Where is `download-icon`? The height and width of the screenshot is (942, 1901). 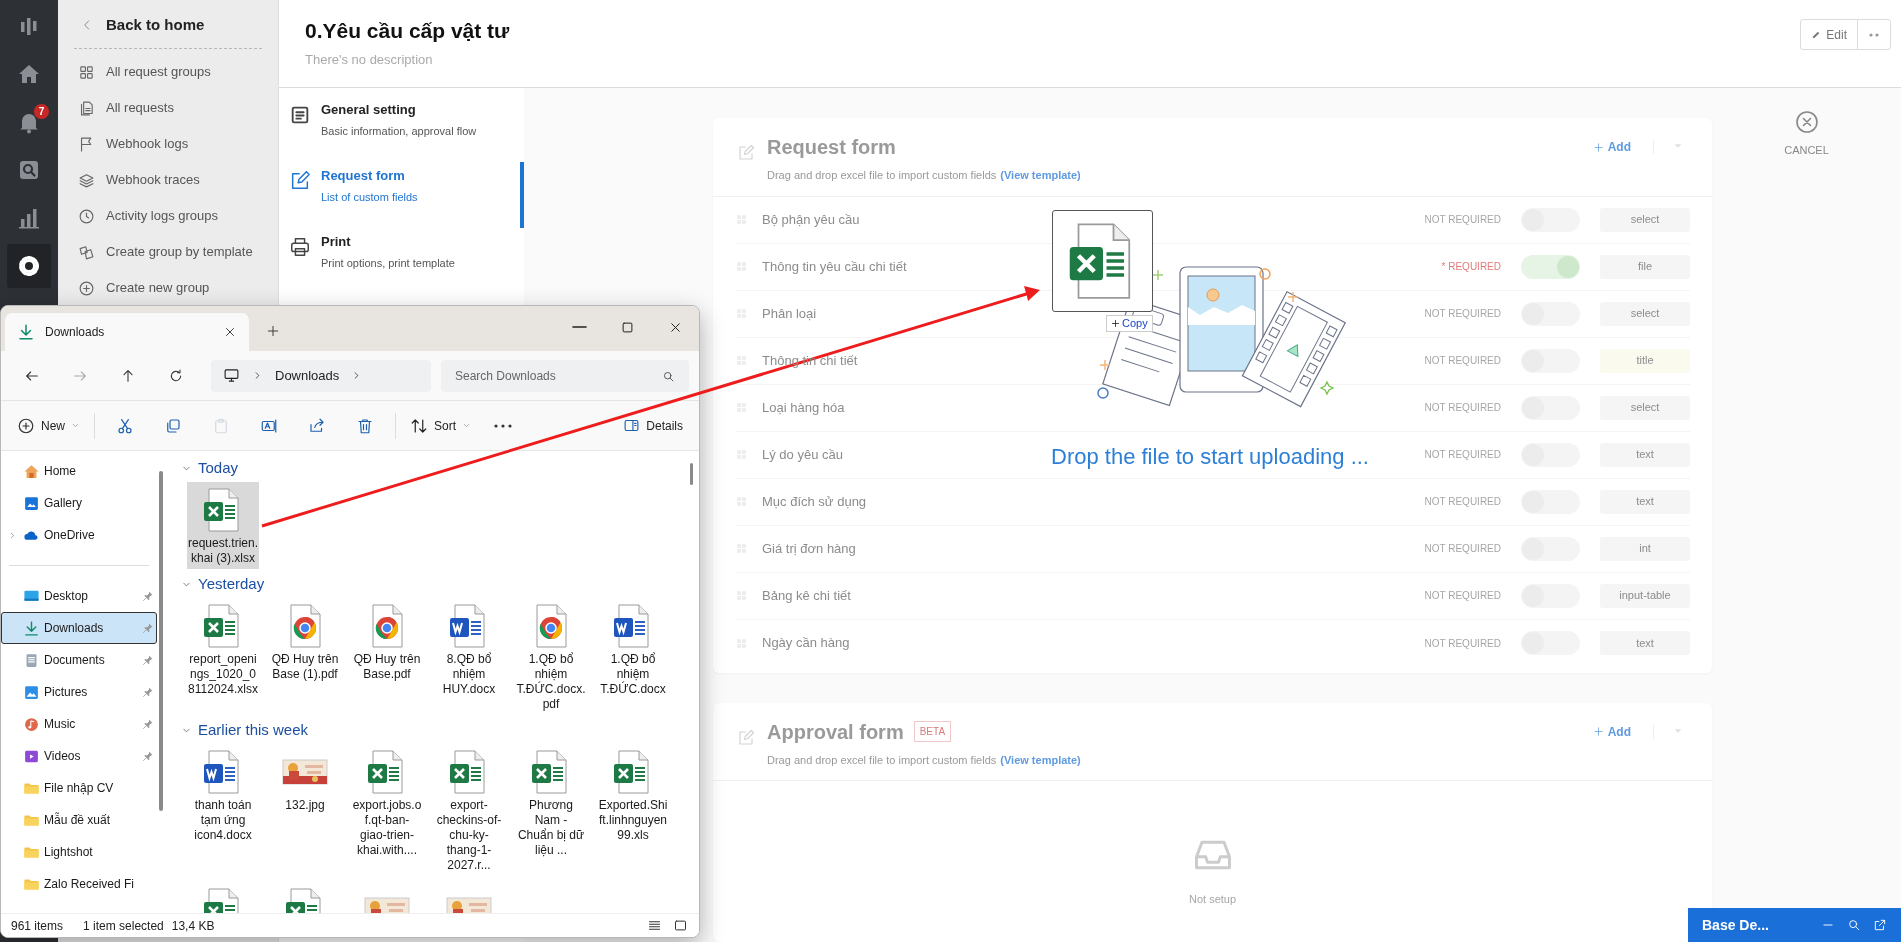
download-icon is located at coordinates (31, 628).